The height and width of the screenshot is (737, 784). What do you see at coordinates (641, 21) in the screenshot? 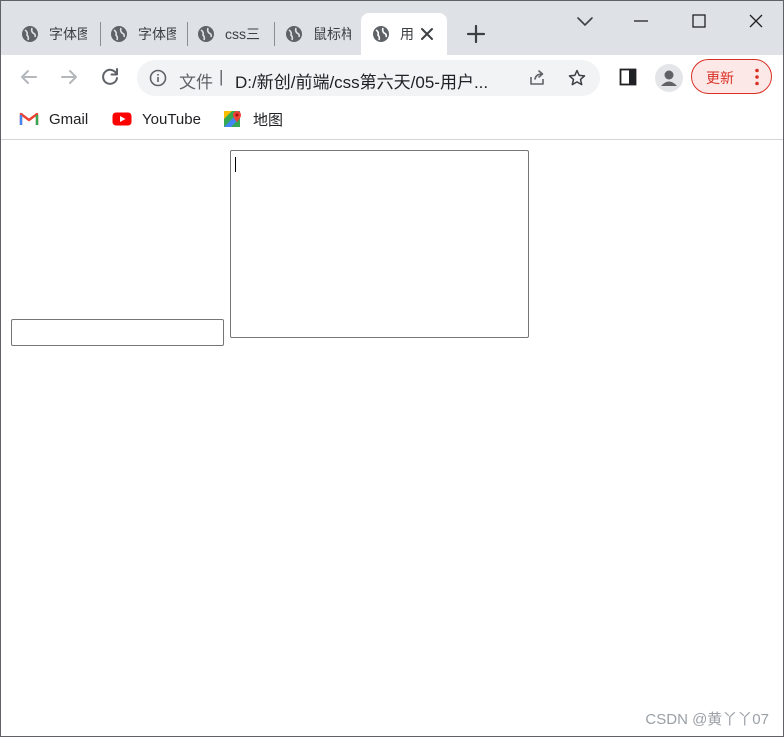
I see `minimize-icon` at bounding box center [641, 21].